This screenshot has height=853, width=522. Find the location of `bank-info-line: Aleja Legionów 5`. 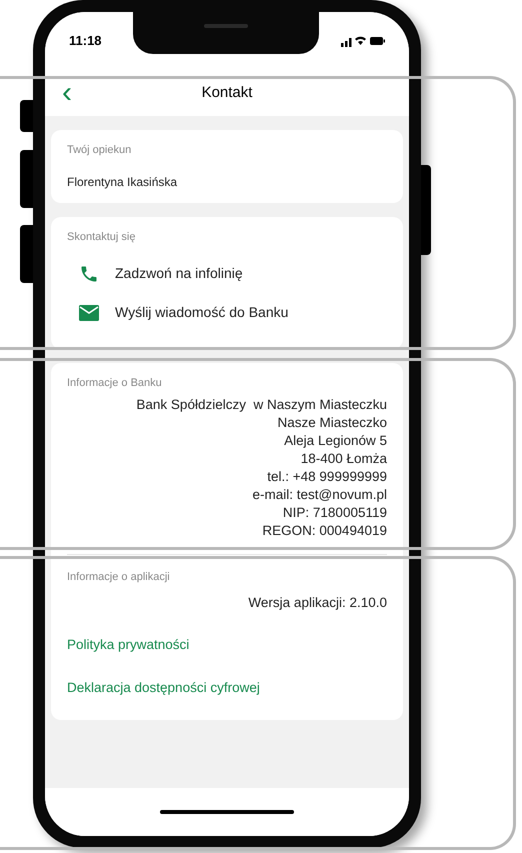

bank-info-line: Aleja Legionów 5 is located at coordinates (335, 441).